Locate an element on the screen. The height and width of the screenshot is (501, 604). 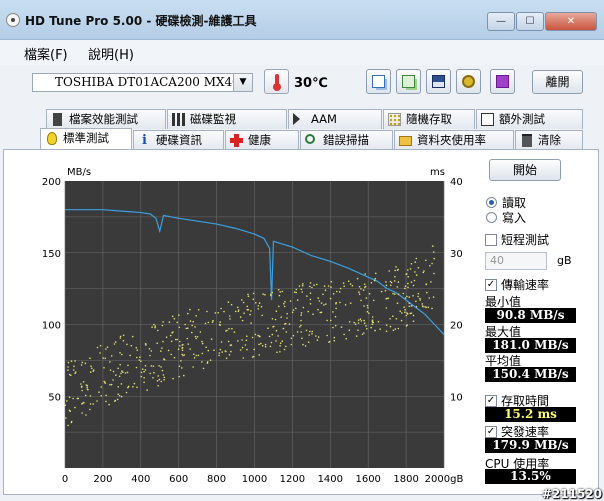
max-value: 181.0 MB/s is located at coordinates (530, 345).